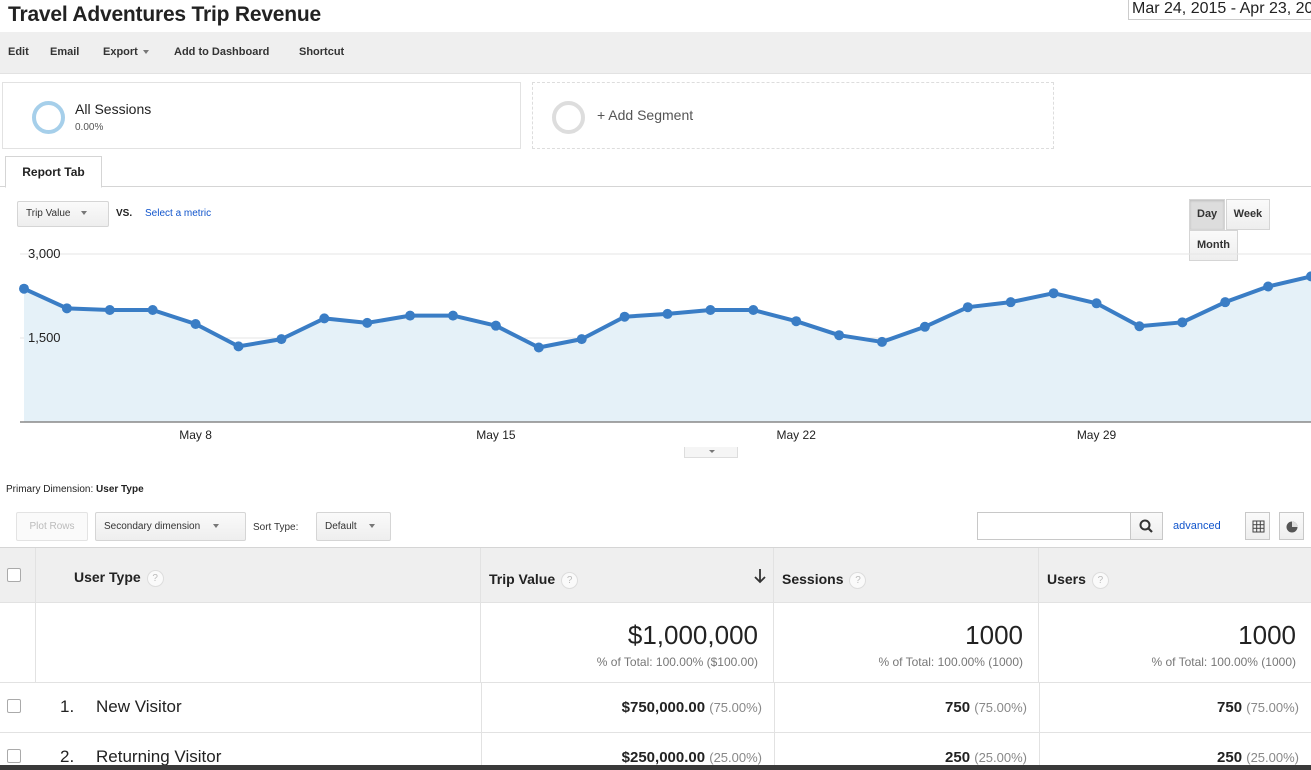 This screenshot has width=1311, height=770. What do you see at coordinates (1207, 214) in the screenshot?
I see `day-button: Day` at bounding box center [1207, 214].